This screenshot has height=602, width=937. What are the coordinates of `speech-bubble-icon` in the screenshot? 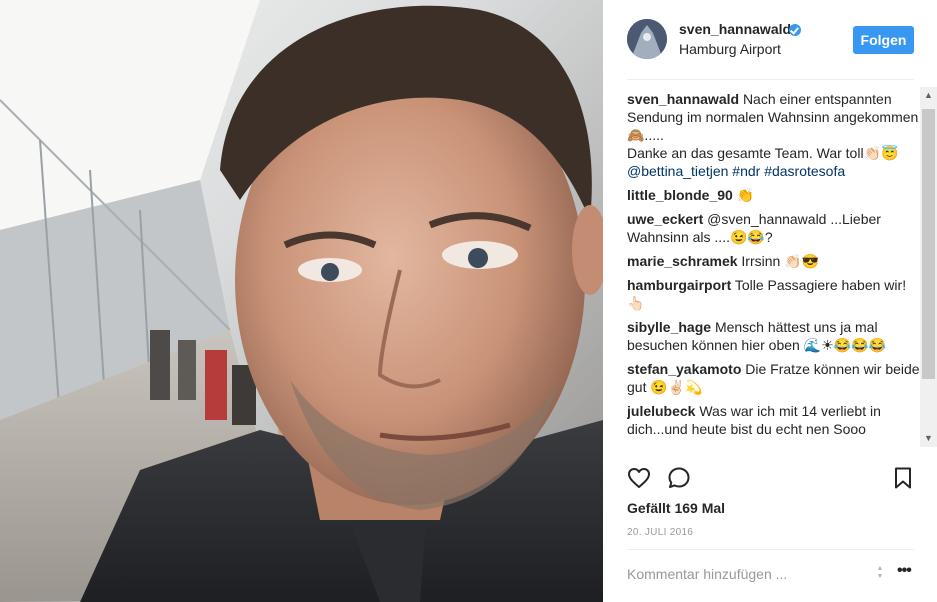 It's located at (679, 478).